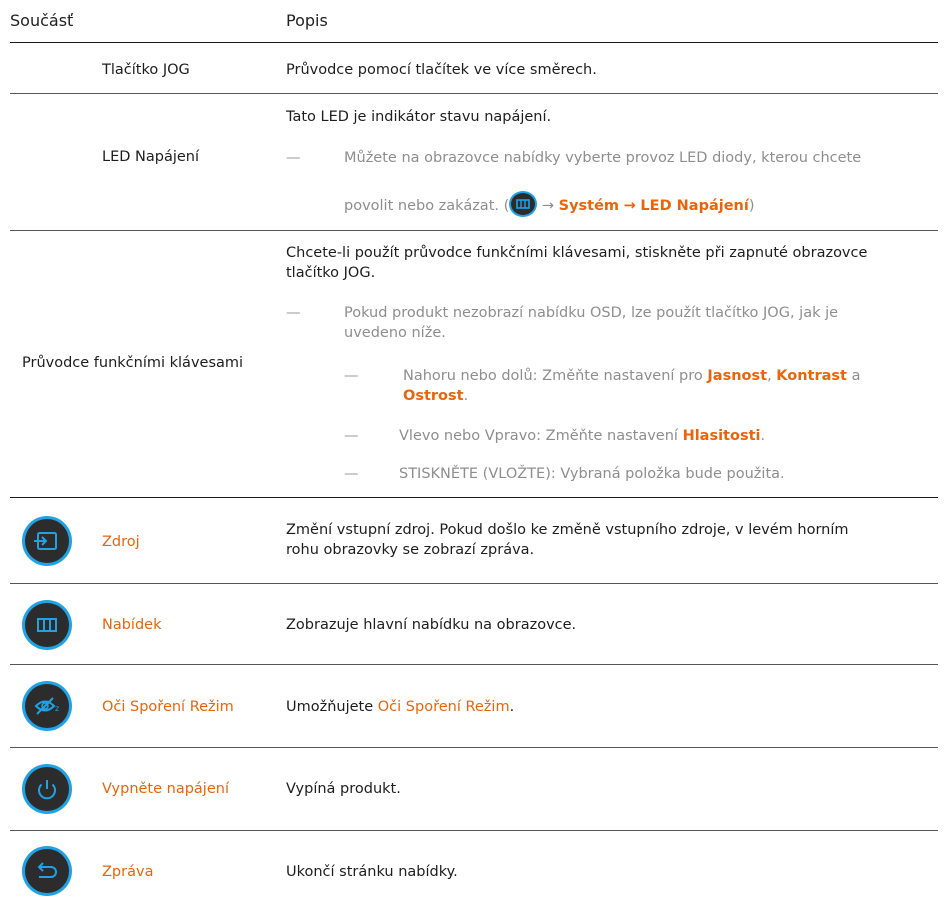  Describe the element at coordinates (47, 789) in the screenshot. I see `power-icon` at that location.